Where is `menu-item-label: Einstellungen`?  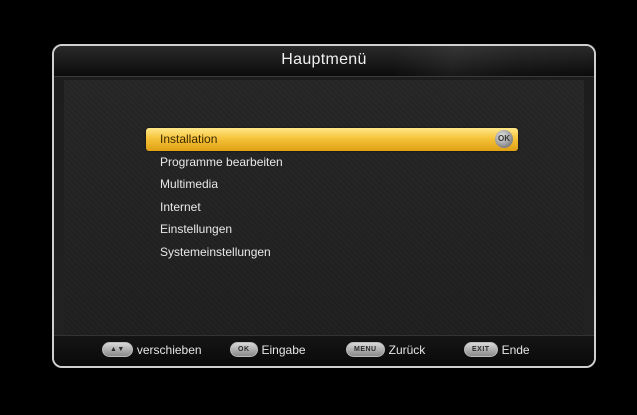
menu-item-label: Einstellungen is located at coordinates (196, 229).